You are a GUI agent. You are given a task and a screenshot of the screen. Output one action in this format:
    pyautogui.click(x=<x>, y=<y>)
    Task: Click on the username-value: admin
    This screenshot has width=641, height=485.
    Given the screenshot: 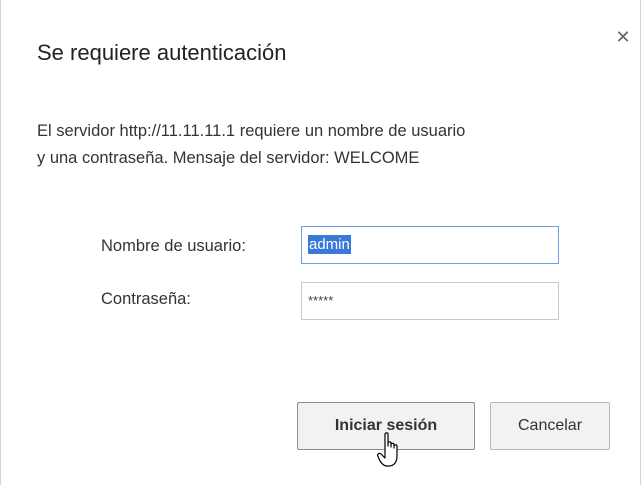 What is the action you would take?
    pyautogui.click(x=329, y=244)
    